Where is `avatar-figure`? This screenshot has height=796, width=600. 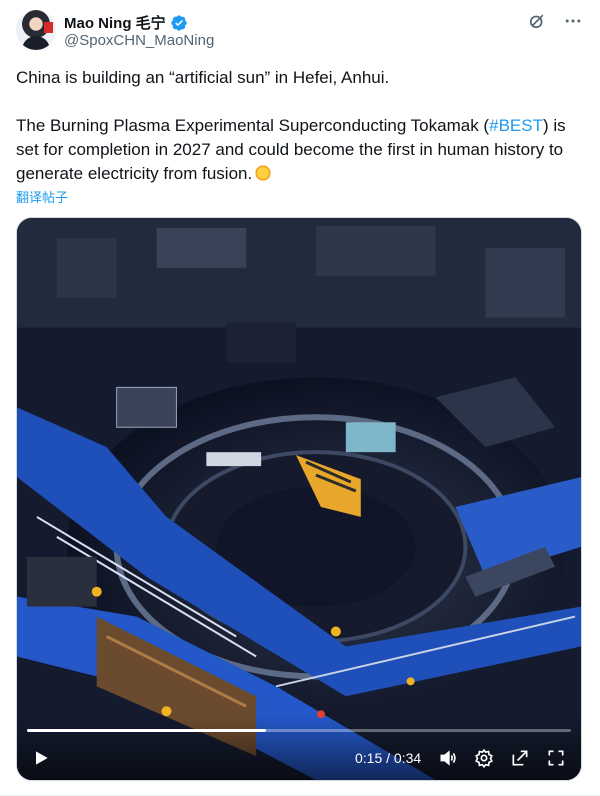 avatar-figure is located at coordinates (36, 43).